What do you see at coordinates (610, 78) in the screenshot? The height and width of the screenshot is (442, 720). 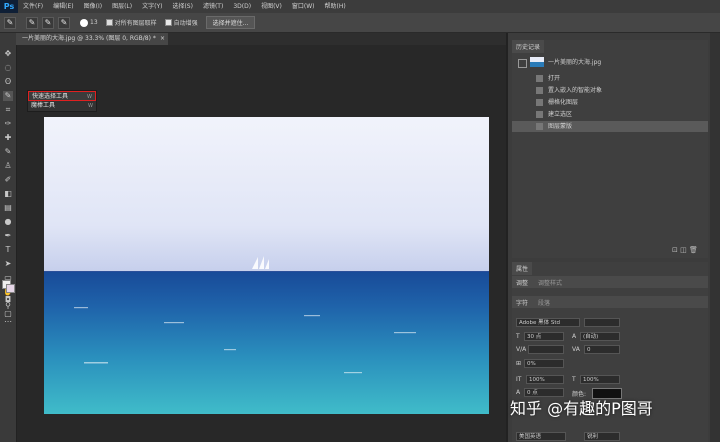 I see `history-item: 打开` at bounding box center [610, 78].